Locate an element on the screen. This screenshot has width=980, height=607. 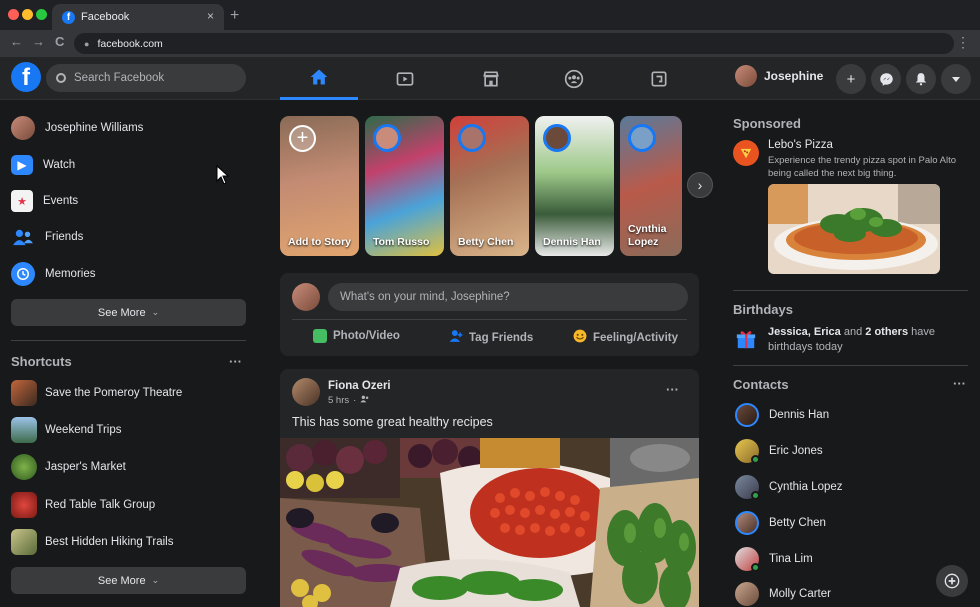
shortcut-item: Best Hidden Hiking Trails is located at coordinates (92, 542).